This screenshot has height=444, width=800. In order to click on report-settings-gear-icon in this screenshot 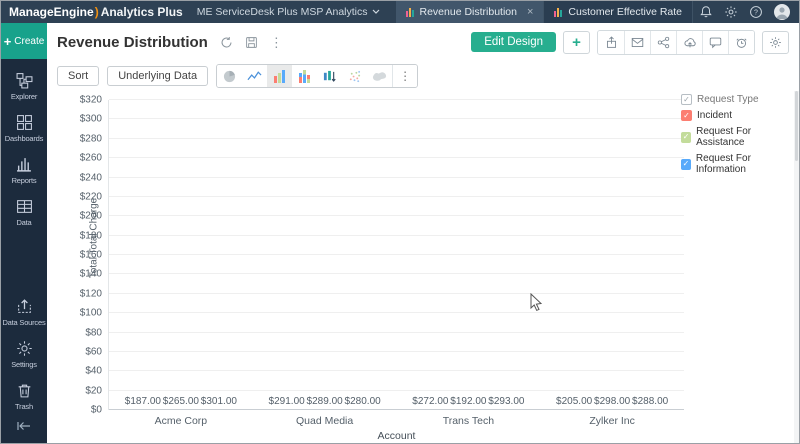, I will do `click(775, 42)`.